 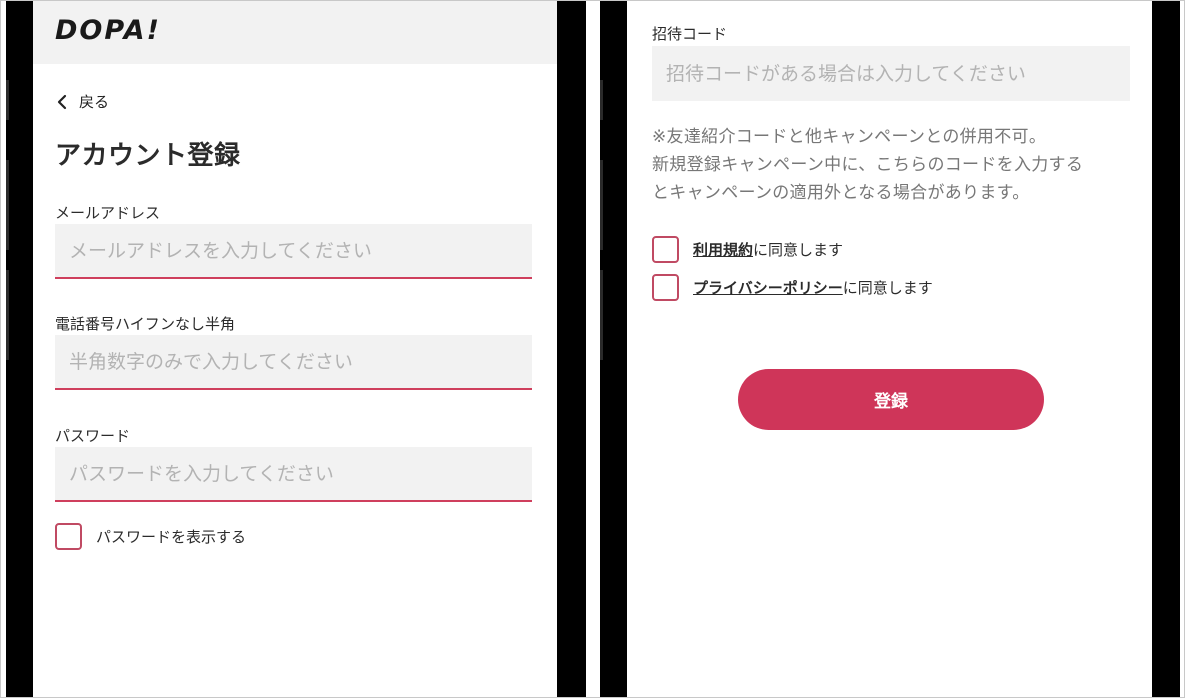 What do you see at coordinates (62, 101) in the screenshot?
I see `chevron-left-icon` at bounding box center [62, 101].